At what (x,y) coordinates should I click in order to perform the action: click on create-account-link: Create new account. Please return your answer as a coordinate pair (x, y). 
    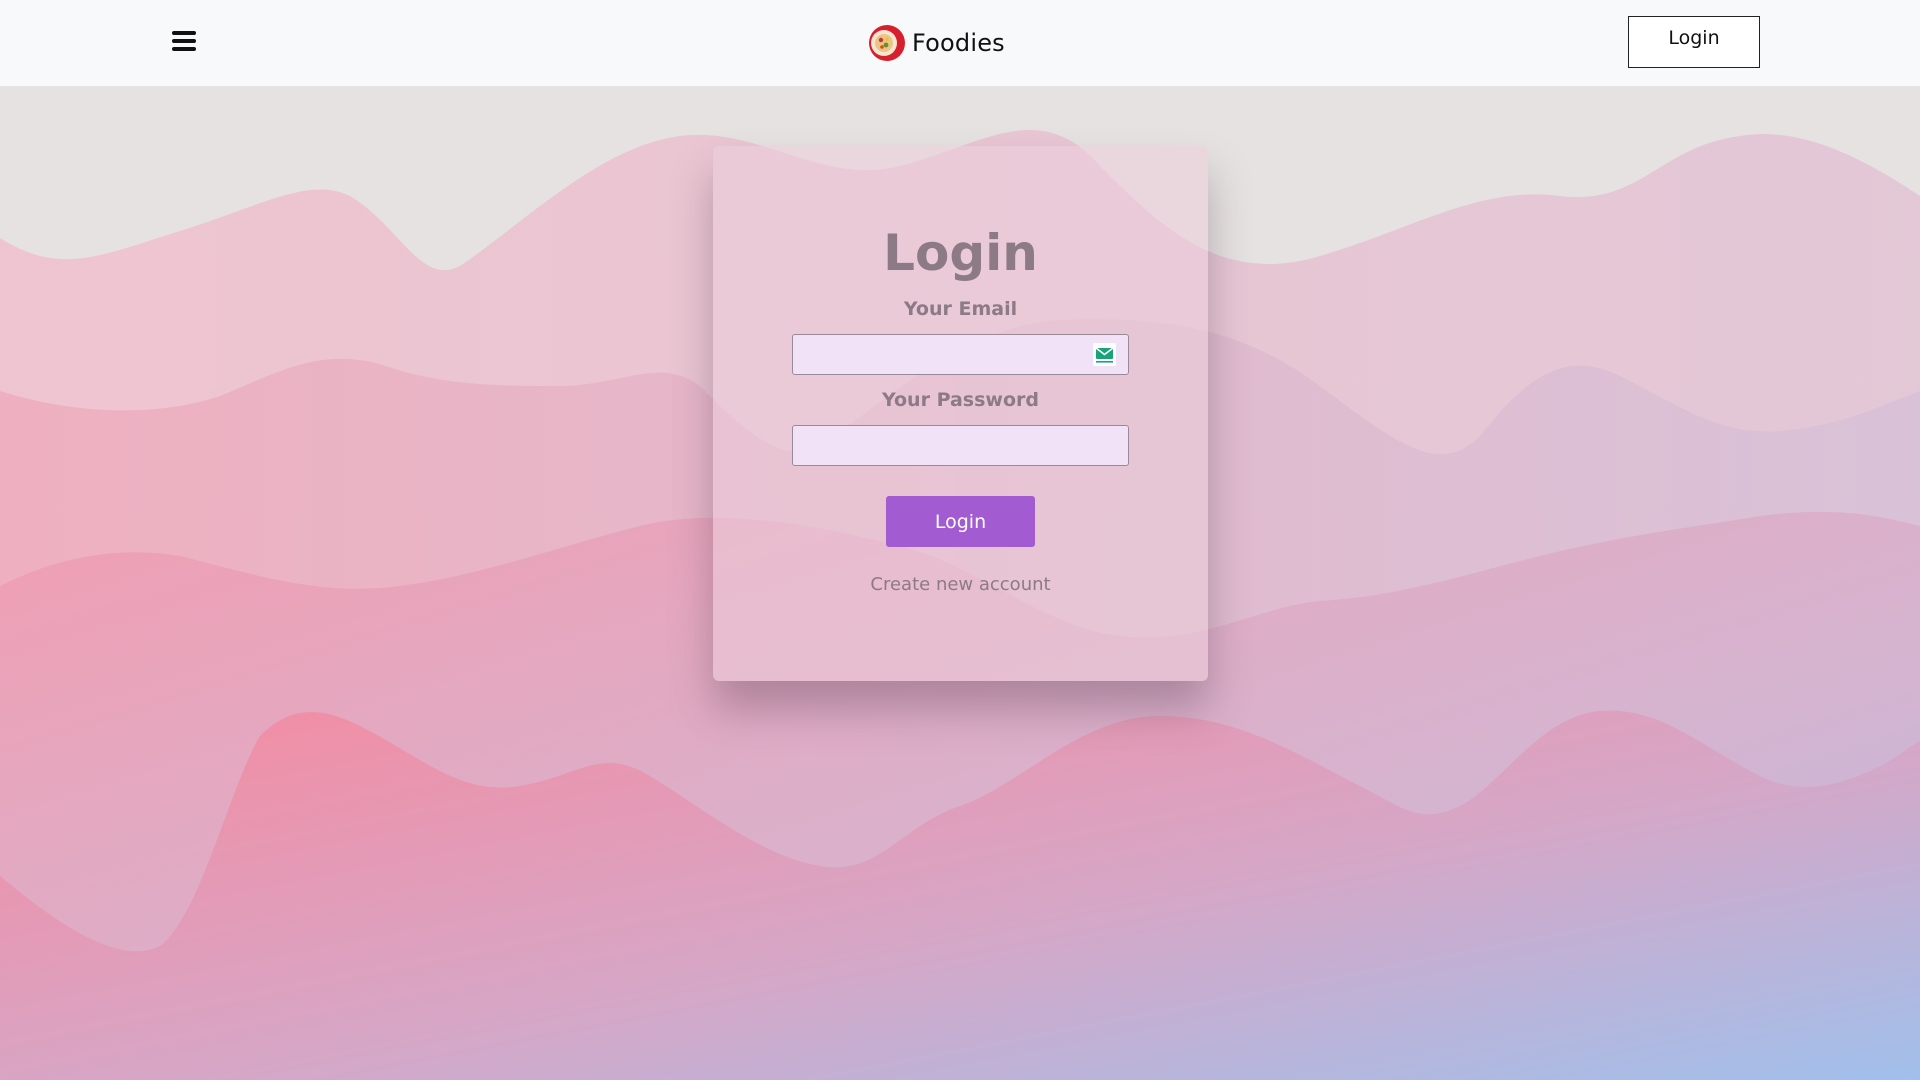
    Looking at the image, I should click on (960, 584).